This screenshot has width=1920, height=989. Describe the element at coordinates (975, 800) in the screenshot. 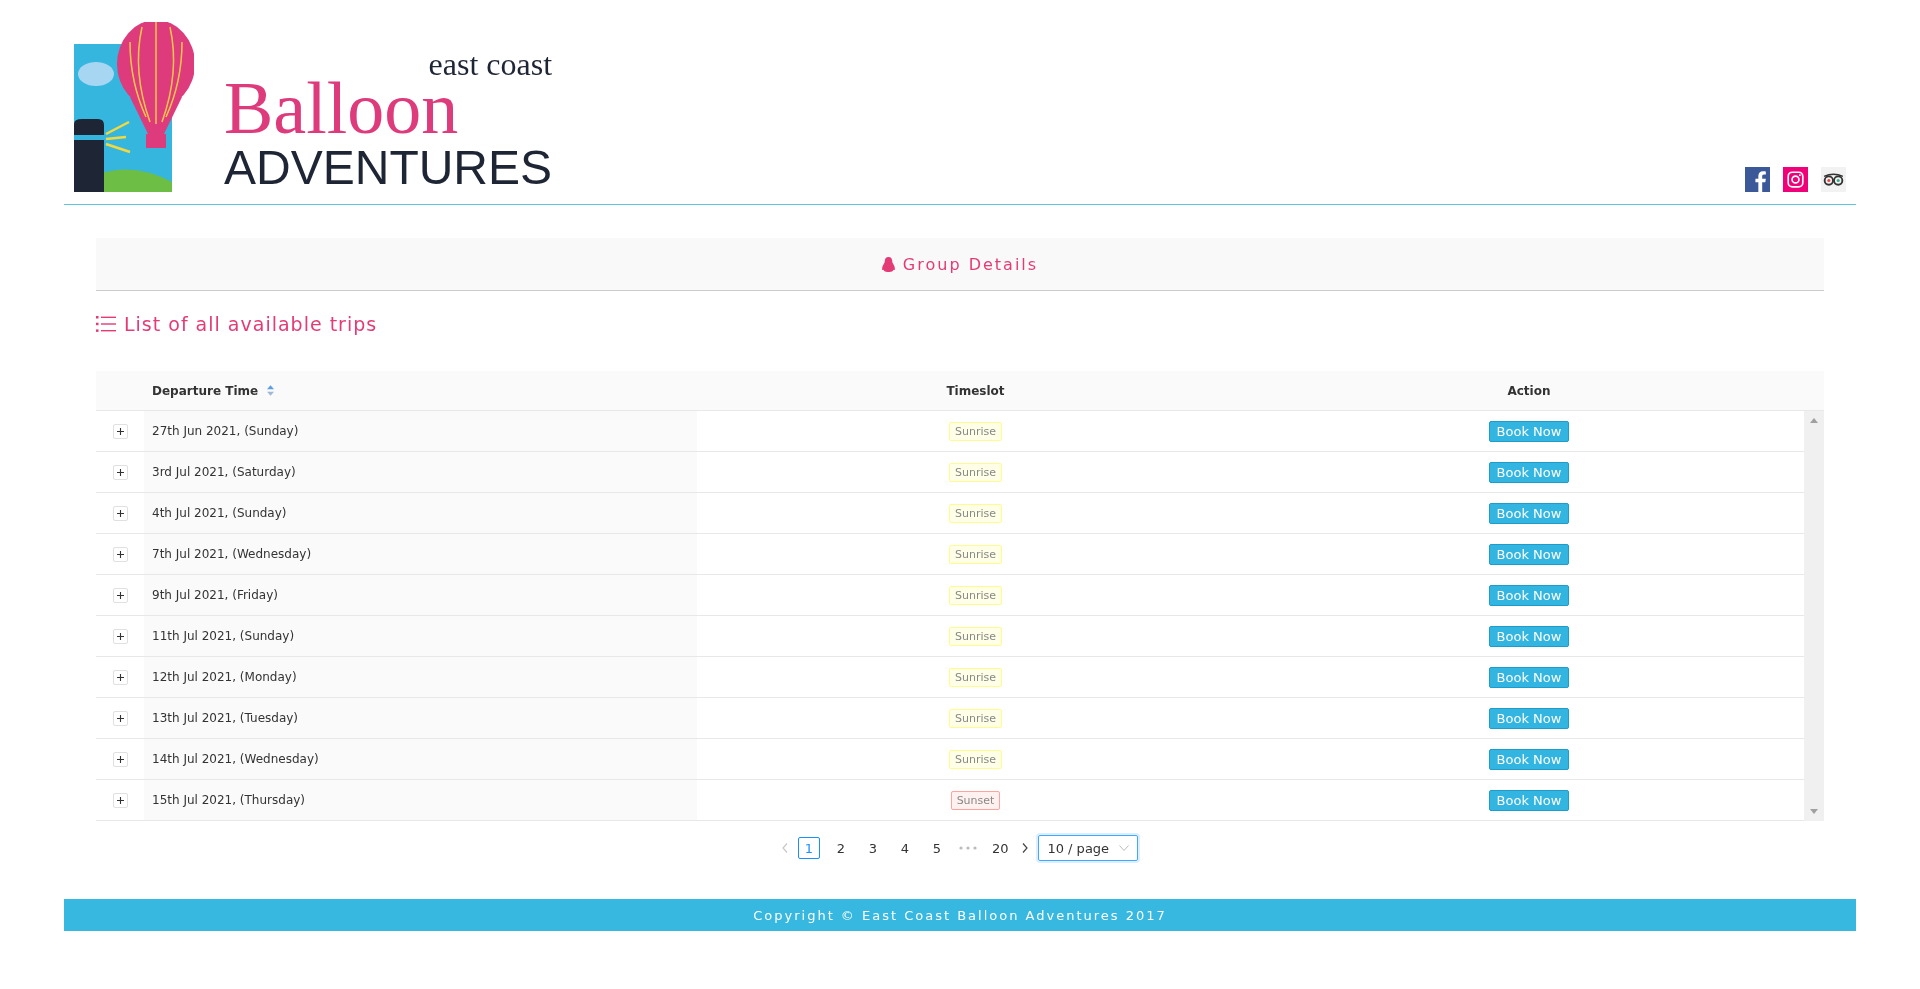

I see `timeslot-tag: Sunset` at that location.